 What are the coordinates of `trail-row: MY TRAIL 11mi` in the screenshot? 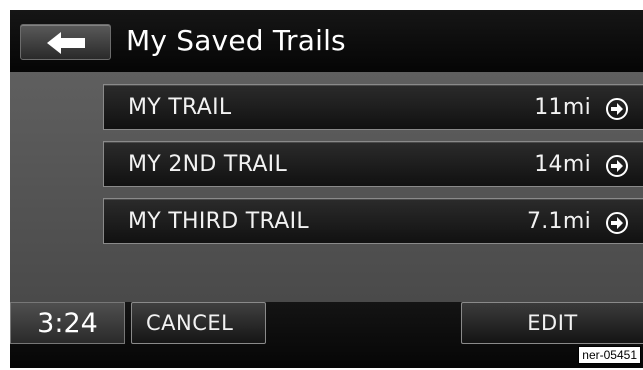 It's located at (373, 107).